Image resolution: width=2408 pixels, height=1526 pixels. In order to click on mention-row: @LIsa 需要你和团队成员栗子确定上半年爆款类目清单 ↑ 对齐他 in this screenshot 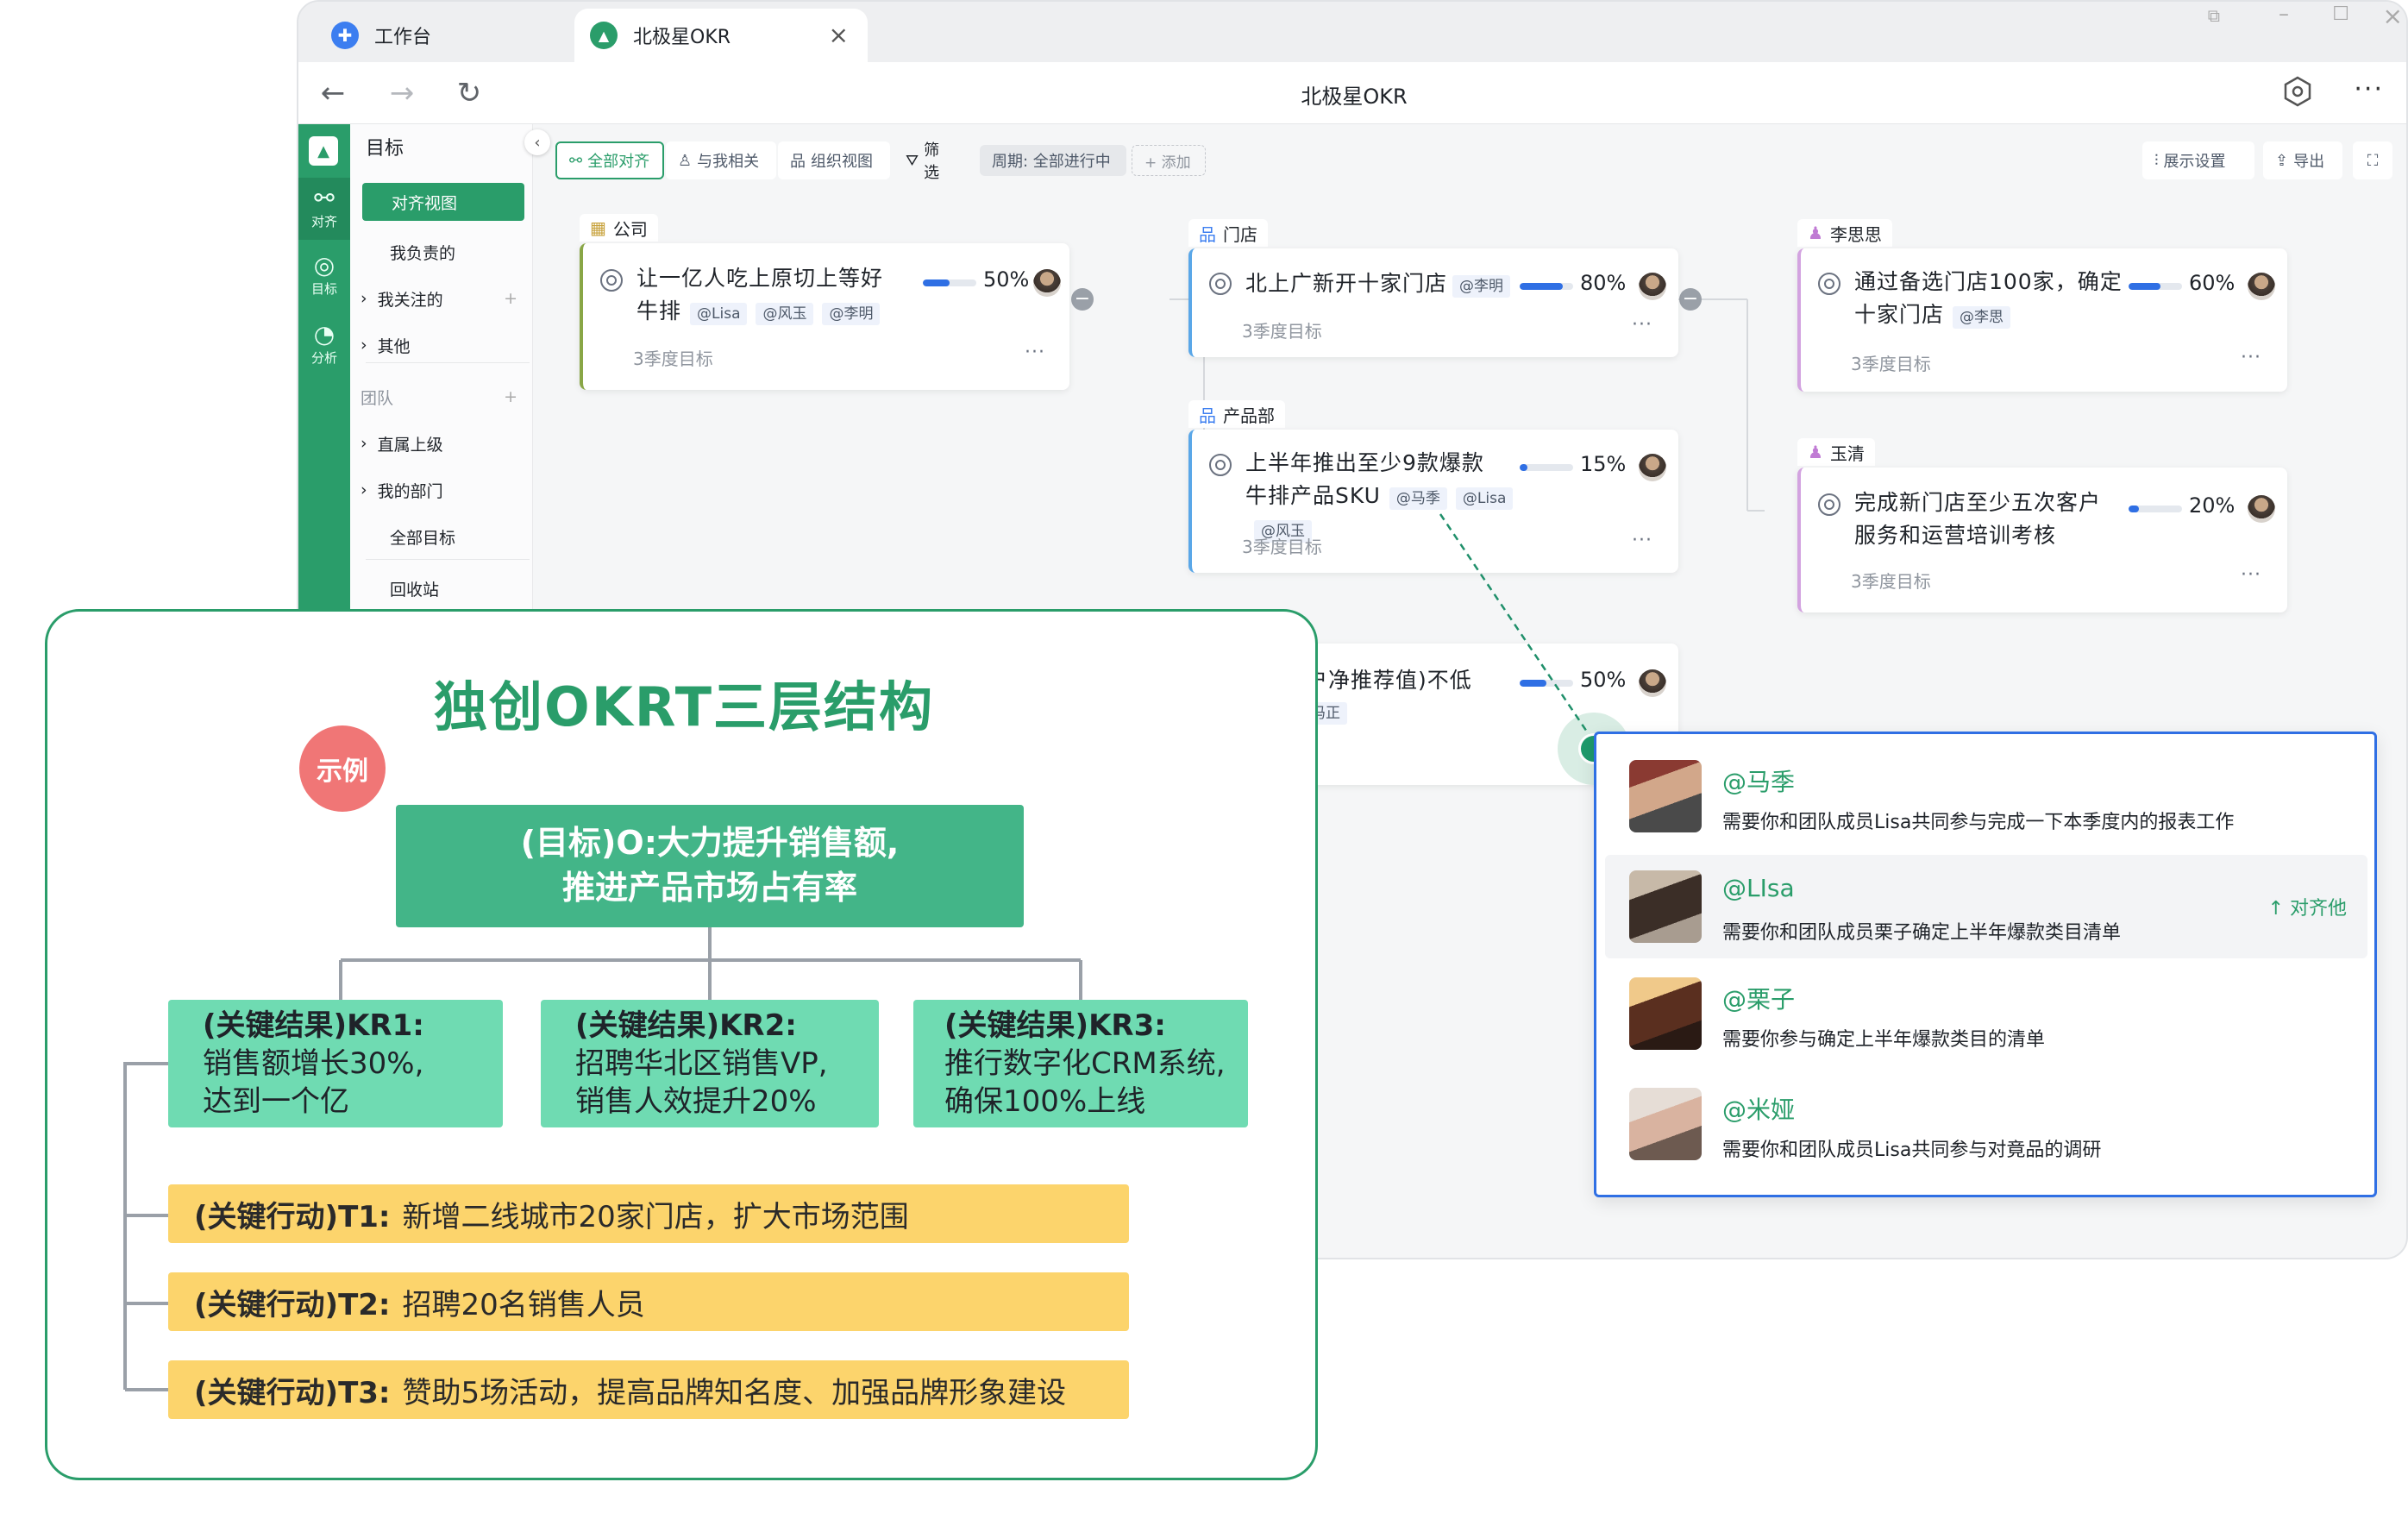, I will do `click(1986, 907)`.